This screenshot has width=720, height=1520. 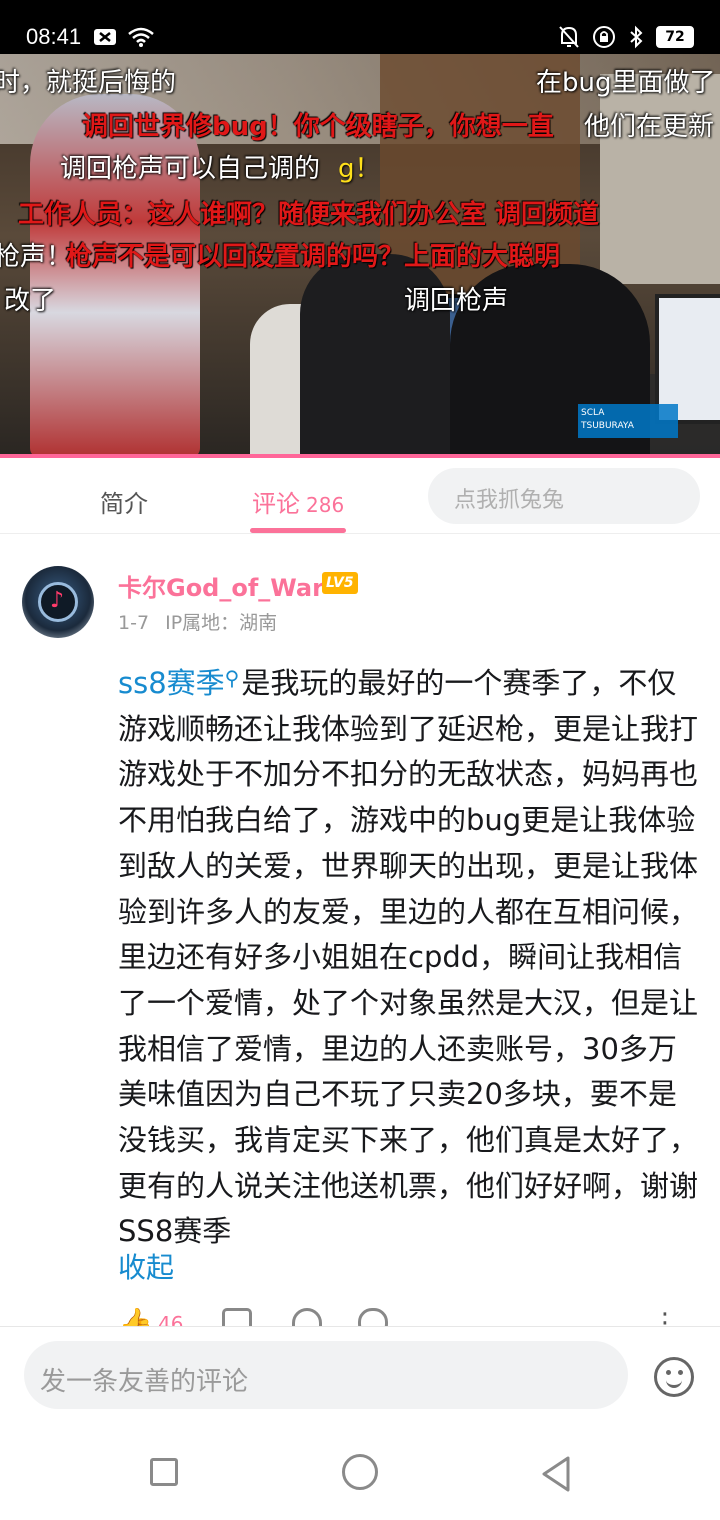 I want to click on tab-comments-label: 评论, so click(x=276, y=504).